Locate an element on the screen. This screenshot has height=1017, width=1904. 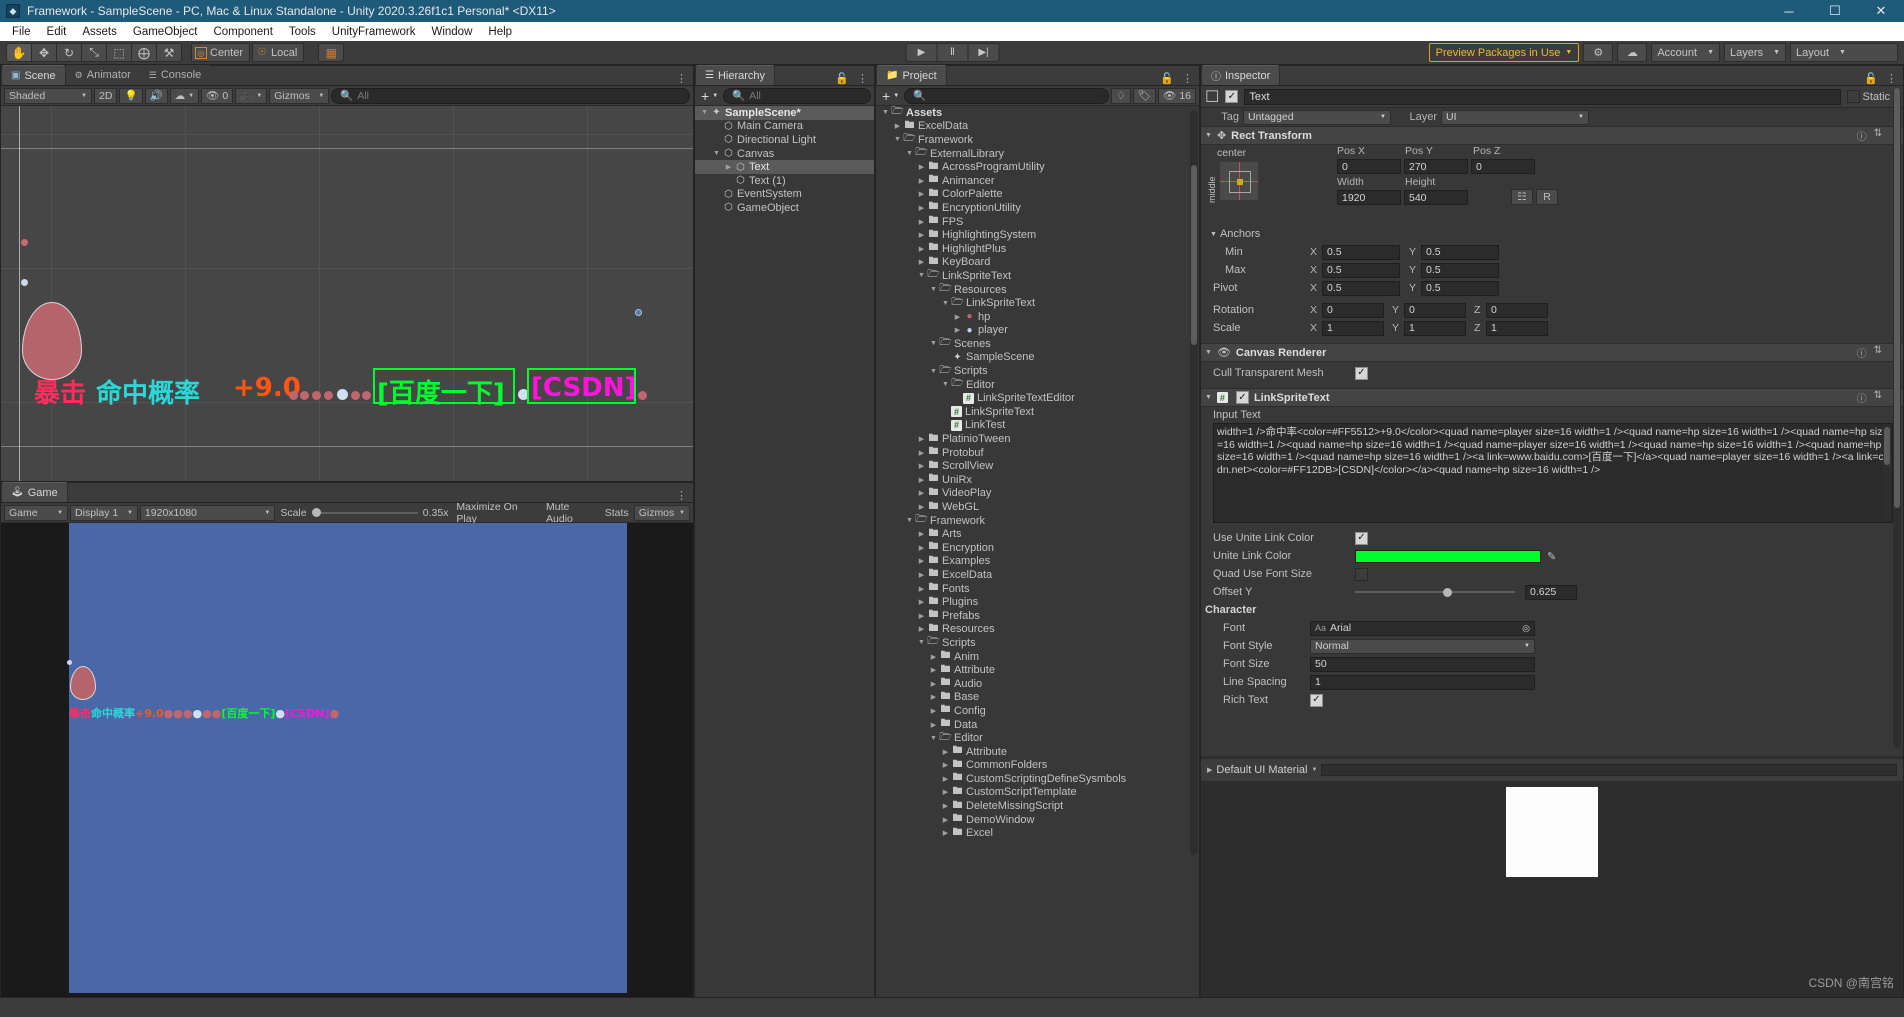
menu-tools: Tools is located at coordinates (302, 32).